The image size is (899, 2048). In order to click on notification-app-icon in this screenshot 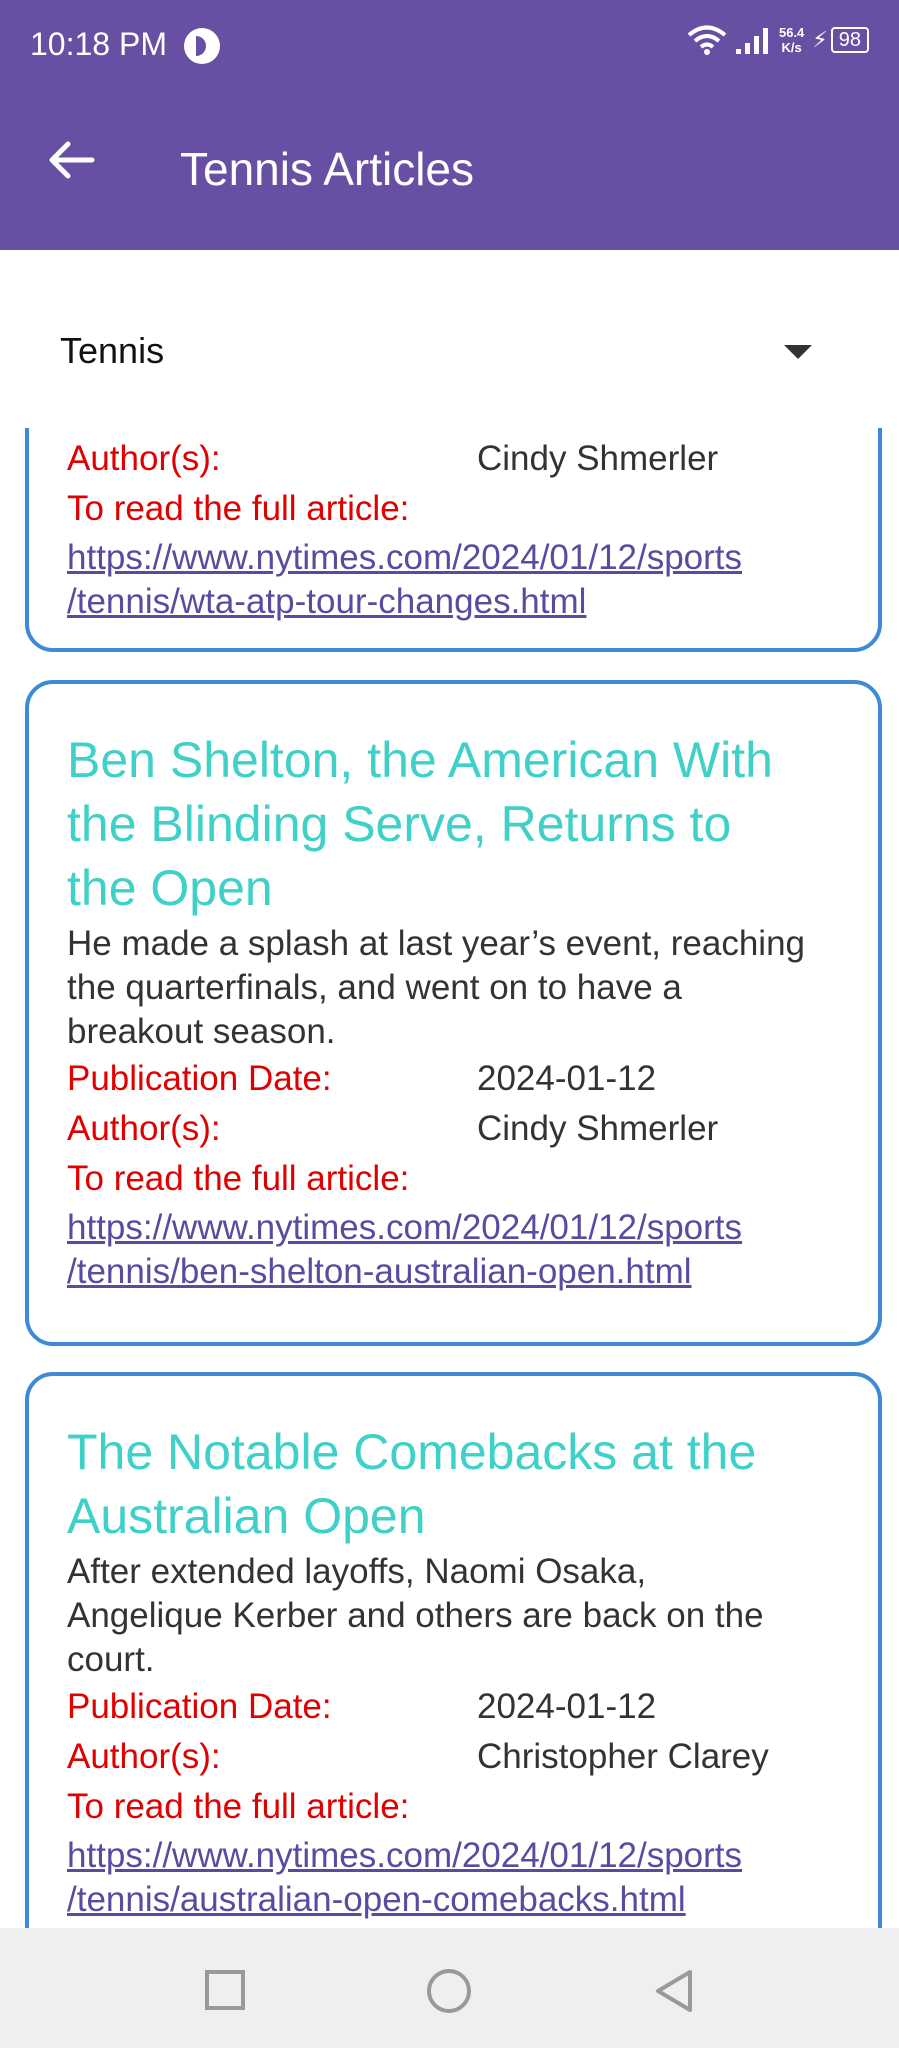, I will do `click(202, 46)`.